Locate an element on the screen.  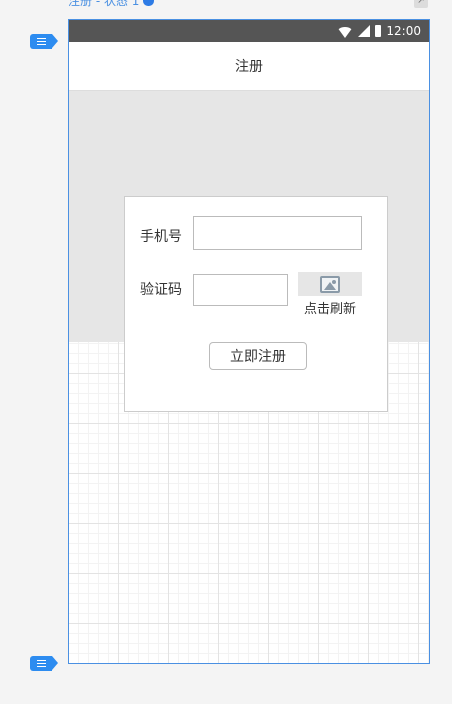
code-input is located at coordinates (240, 290).